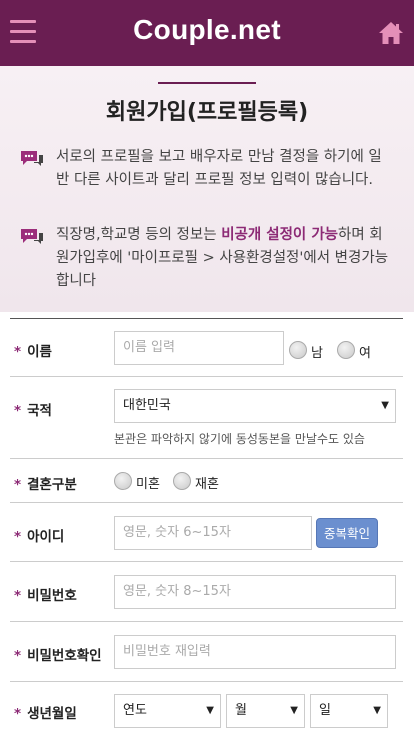 This screenshot has width=414, height=736. What do you see at coordinates (207, 83) in the screenshot?
I see `title-divider` at bounding box center [207, 83].